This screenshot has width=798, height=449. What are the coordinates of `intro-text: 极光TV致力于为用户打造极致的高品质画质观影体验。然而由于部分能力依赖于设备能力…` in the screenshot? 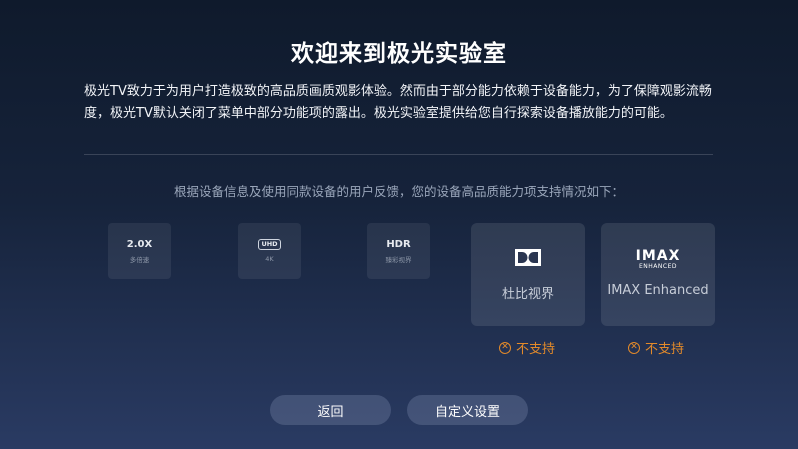 It's located at (398, 102).